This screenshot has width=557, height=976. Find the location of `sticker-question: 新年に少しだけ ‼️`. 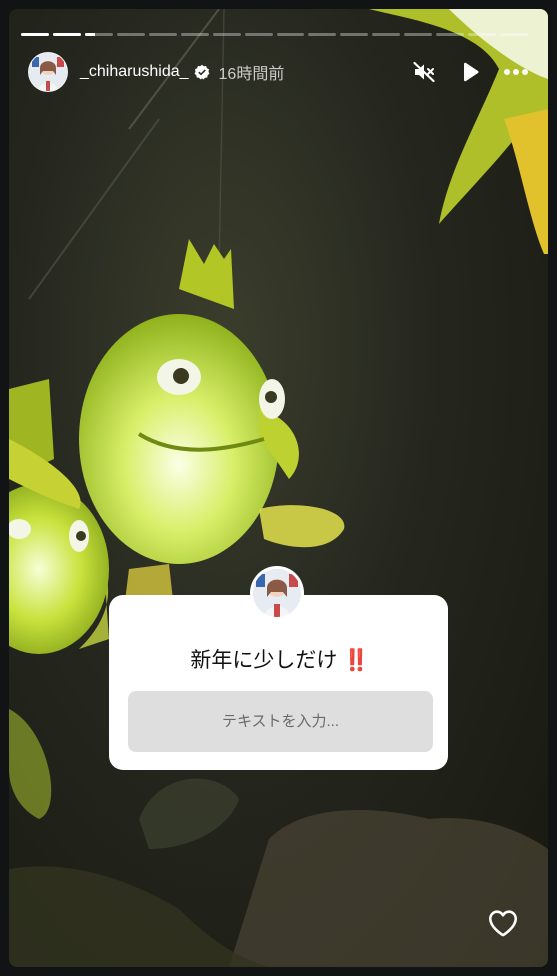

sticker-question: 新年に少しだけ ‼️ is located at coordinates (278, 659).